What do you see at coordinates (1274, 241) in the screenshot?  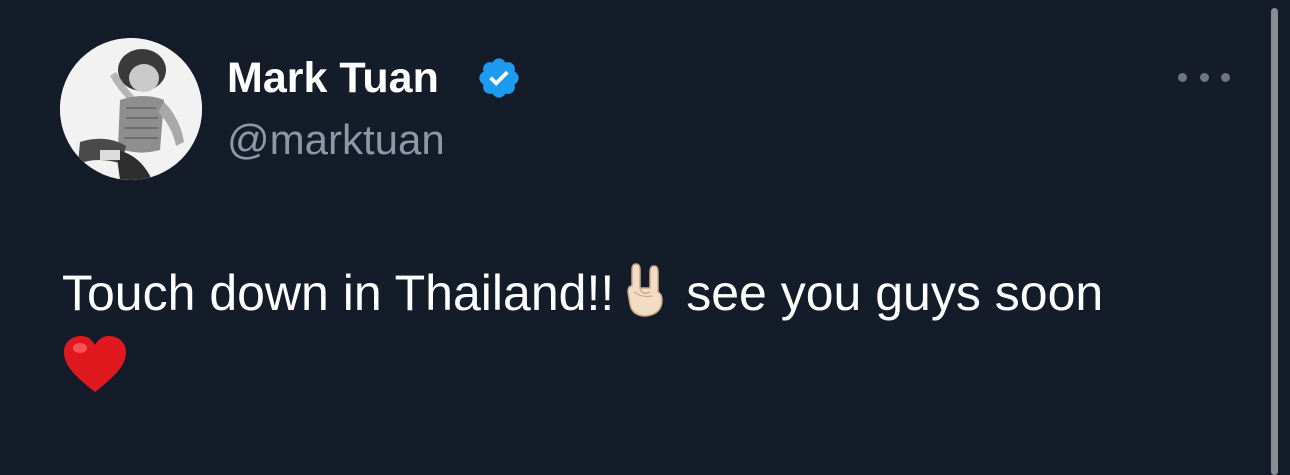 I see `scrollbar` at bounding box center [1274, 241].